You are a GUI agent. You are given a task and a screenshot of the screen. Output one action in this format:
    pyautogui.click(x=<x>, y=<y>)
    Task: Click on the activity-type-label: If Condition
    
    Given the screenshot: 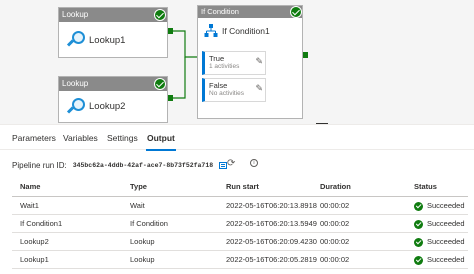 What is the action you would take?
    pyautogui.click(x=250, y=12)
    